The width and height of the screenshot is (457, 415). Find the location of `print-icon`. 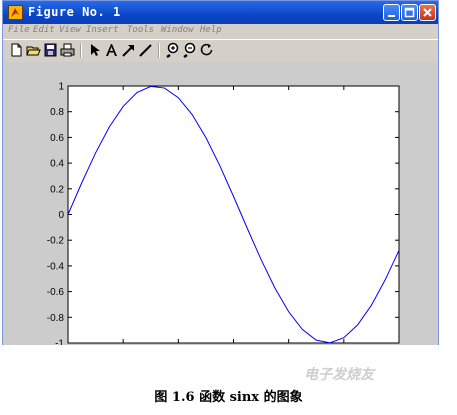

print-icon is located at coordinates (67, 50).